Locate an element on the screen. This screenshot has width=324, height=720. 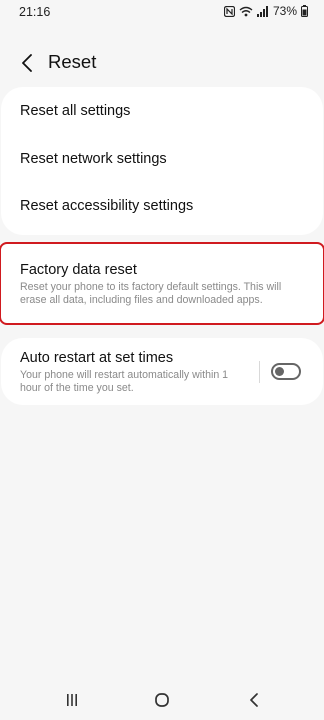
status-icons: 73% is located at coordinates (265, 11).